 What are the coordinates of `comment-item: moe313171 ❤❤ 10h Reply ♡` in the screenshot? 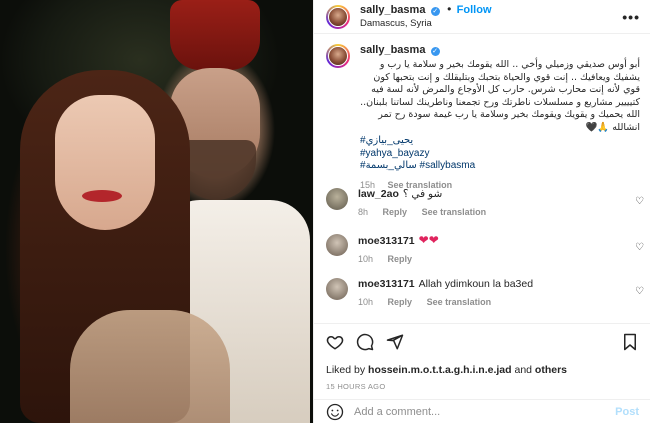 It's located at (485, 250).